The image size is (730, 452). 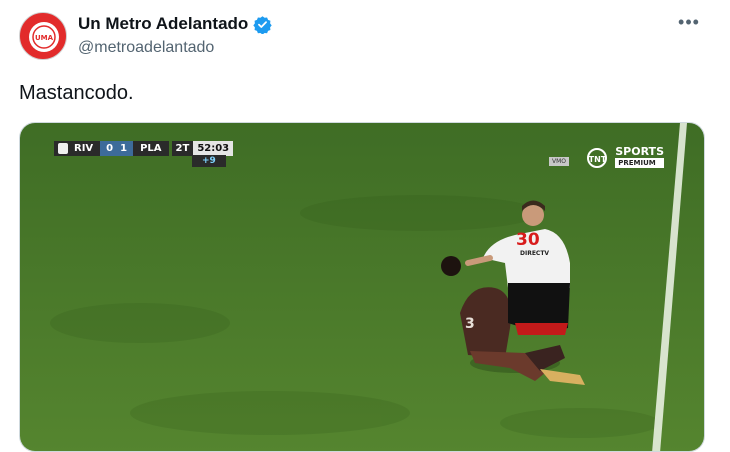 What do you see at coordinates (146, 48) in the screenshot?
I see `handle: @metroadelantado` at bounding box center [146, 48].